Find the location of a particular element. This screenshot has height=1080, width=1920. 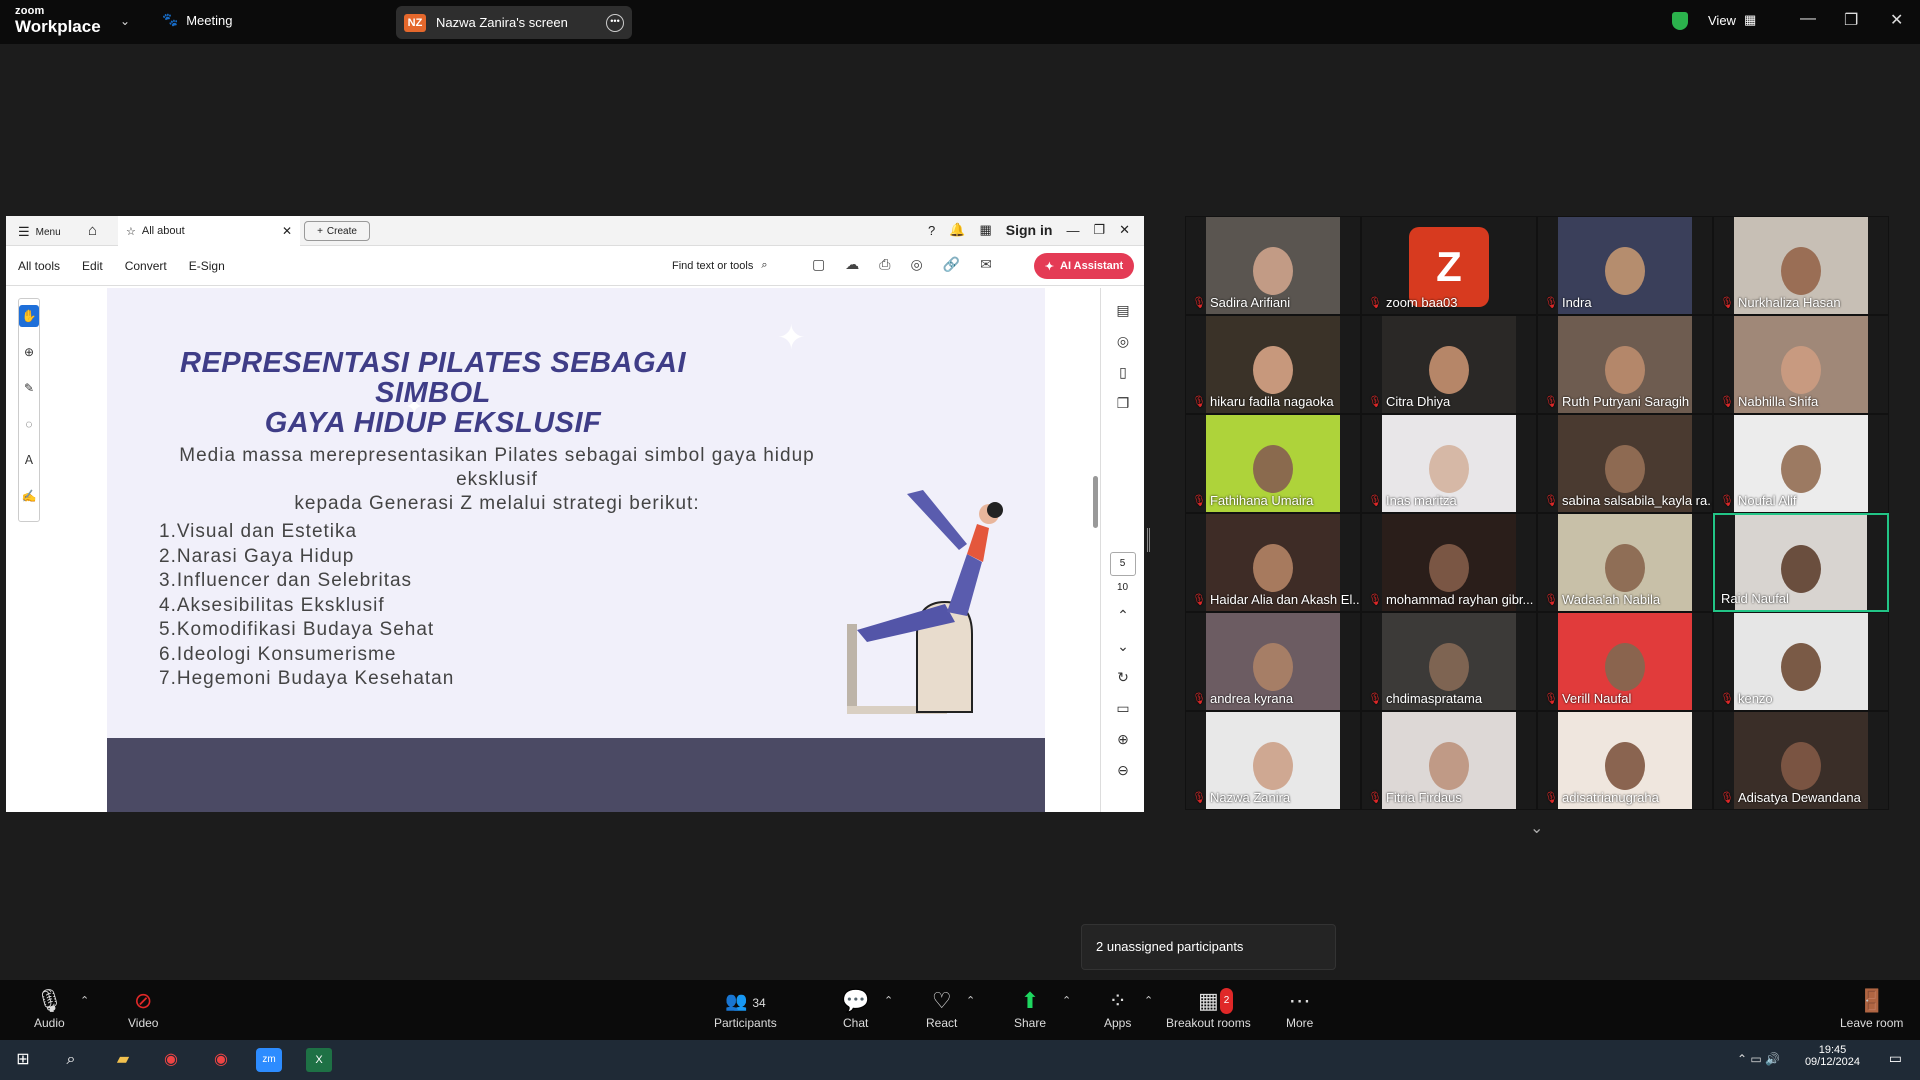

all-tools-button: All tools is located at coordinates (39, 266).